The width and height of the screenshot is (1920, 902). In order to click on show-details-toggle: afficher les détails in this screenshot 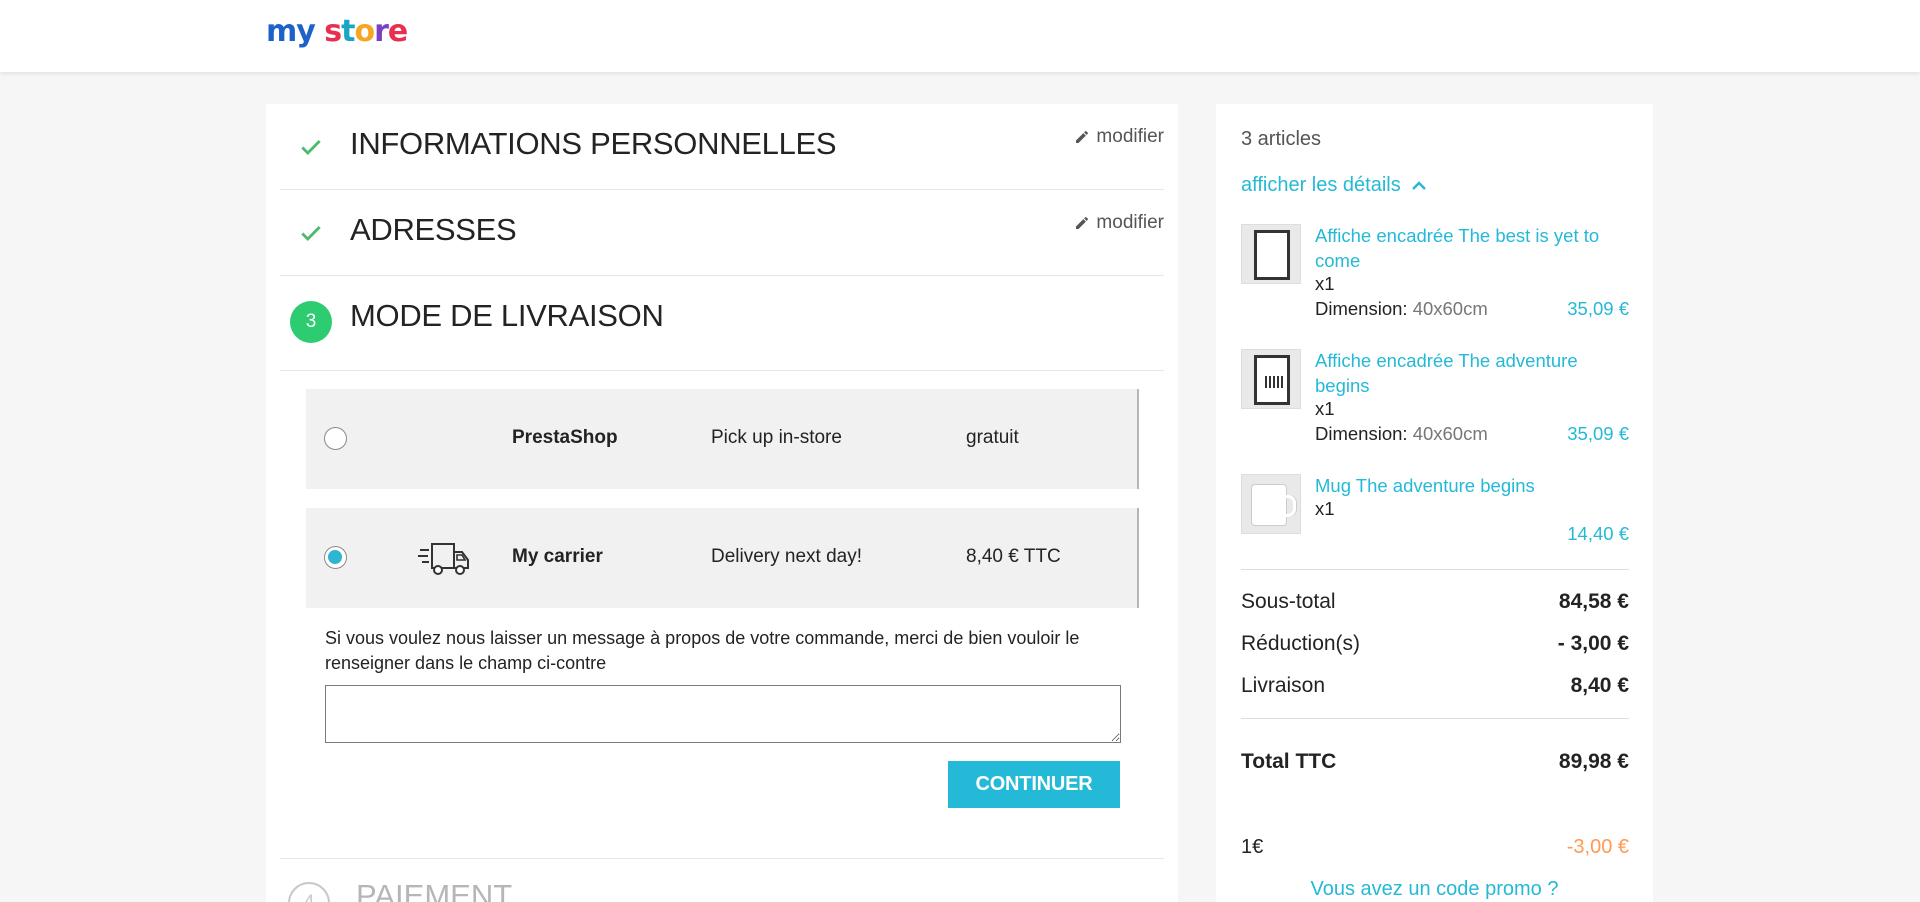, I will do `click(1334, 185)`.